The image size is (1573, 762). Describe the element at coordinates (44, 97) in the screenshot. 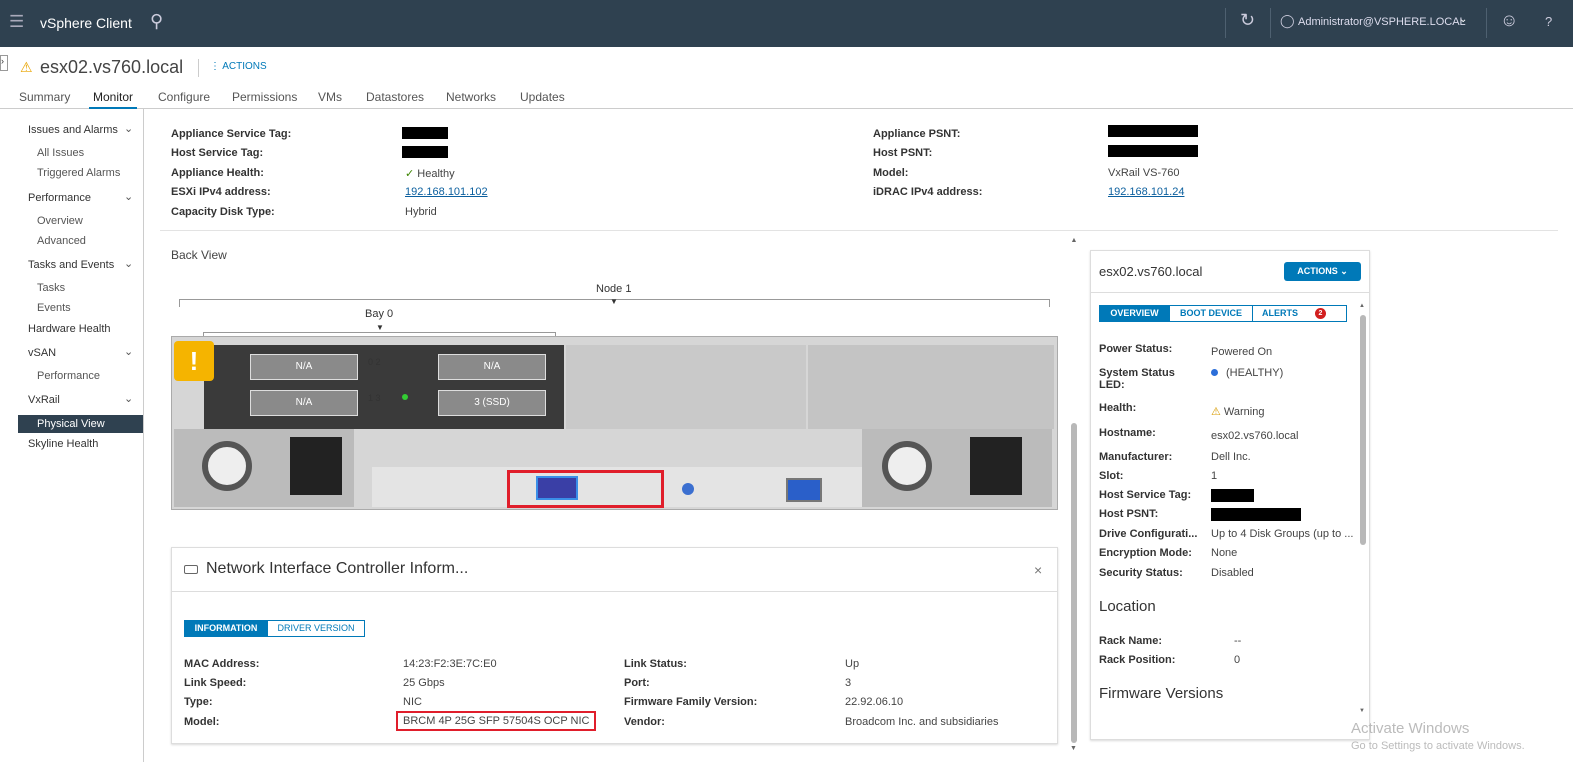

I see `tab-summary: Summary` at that location.